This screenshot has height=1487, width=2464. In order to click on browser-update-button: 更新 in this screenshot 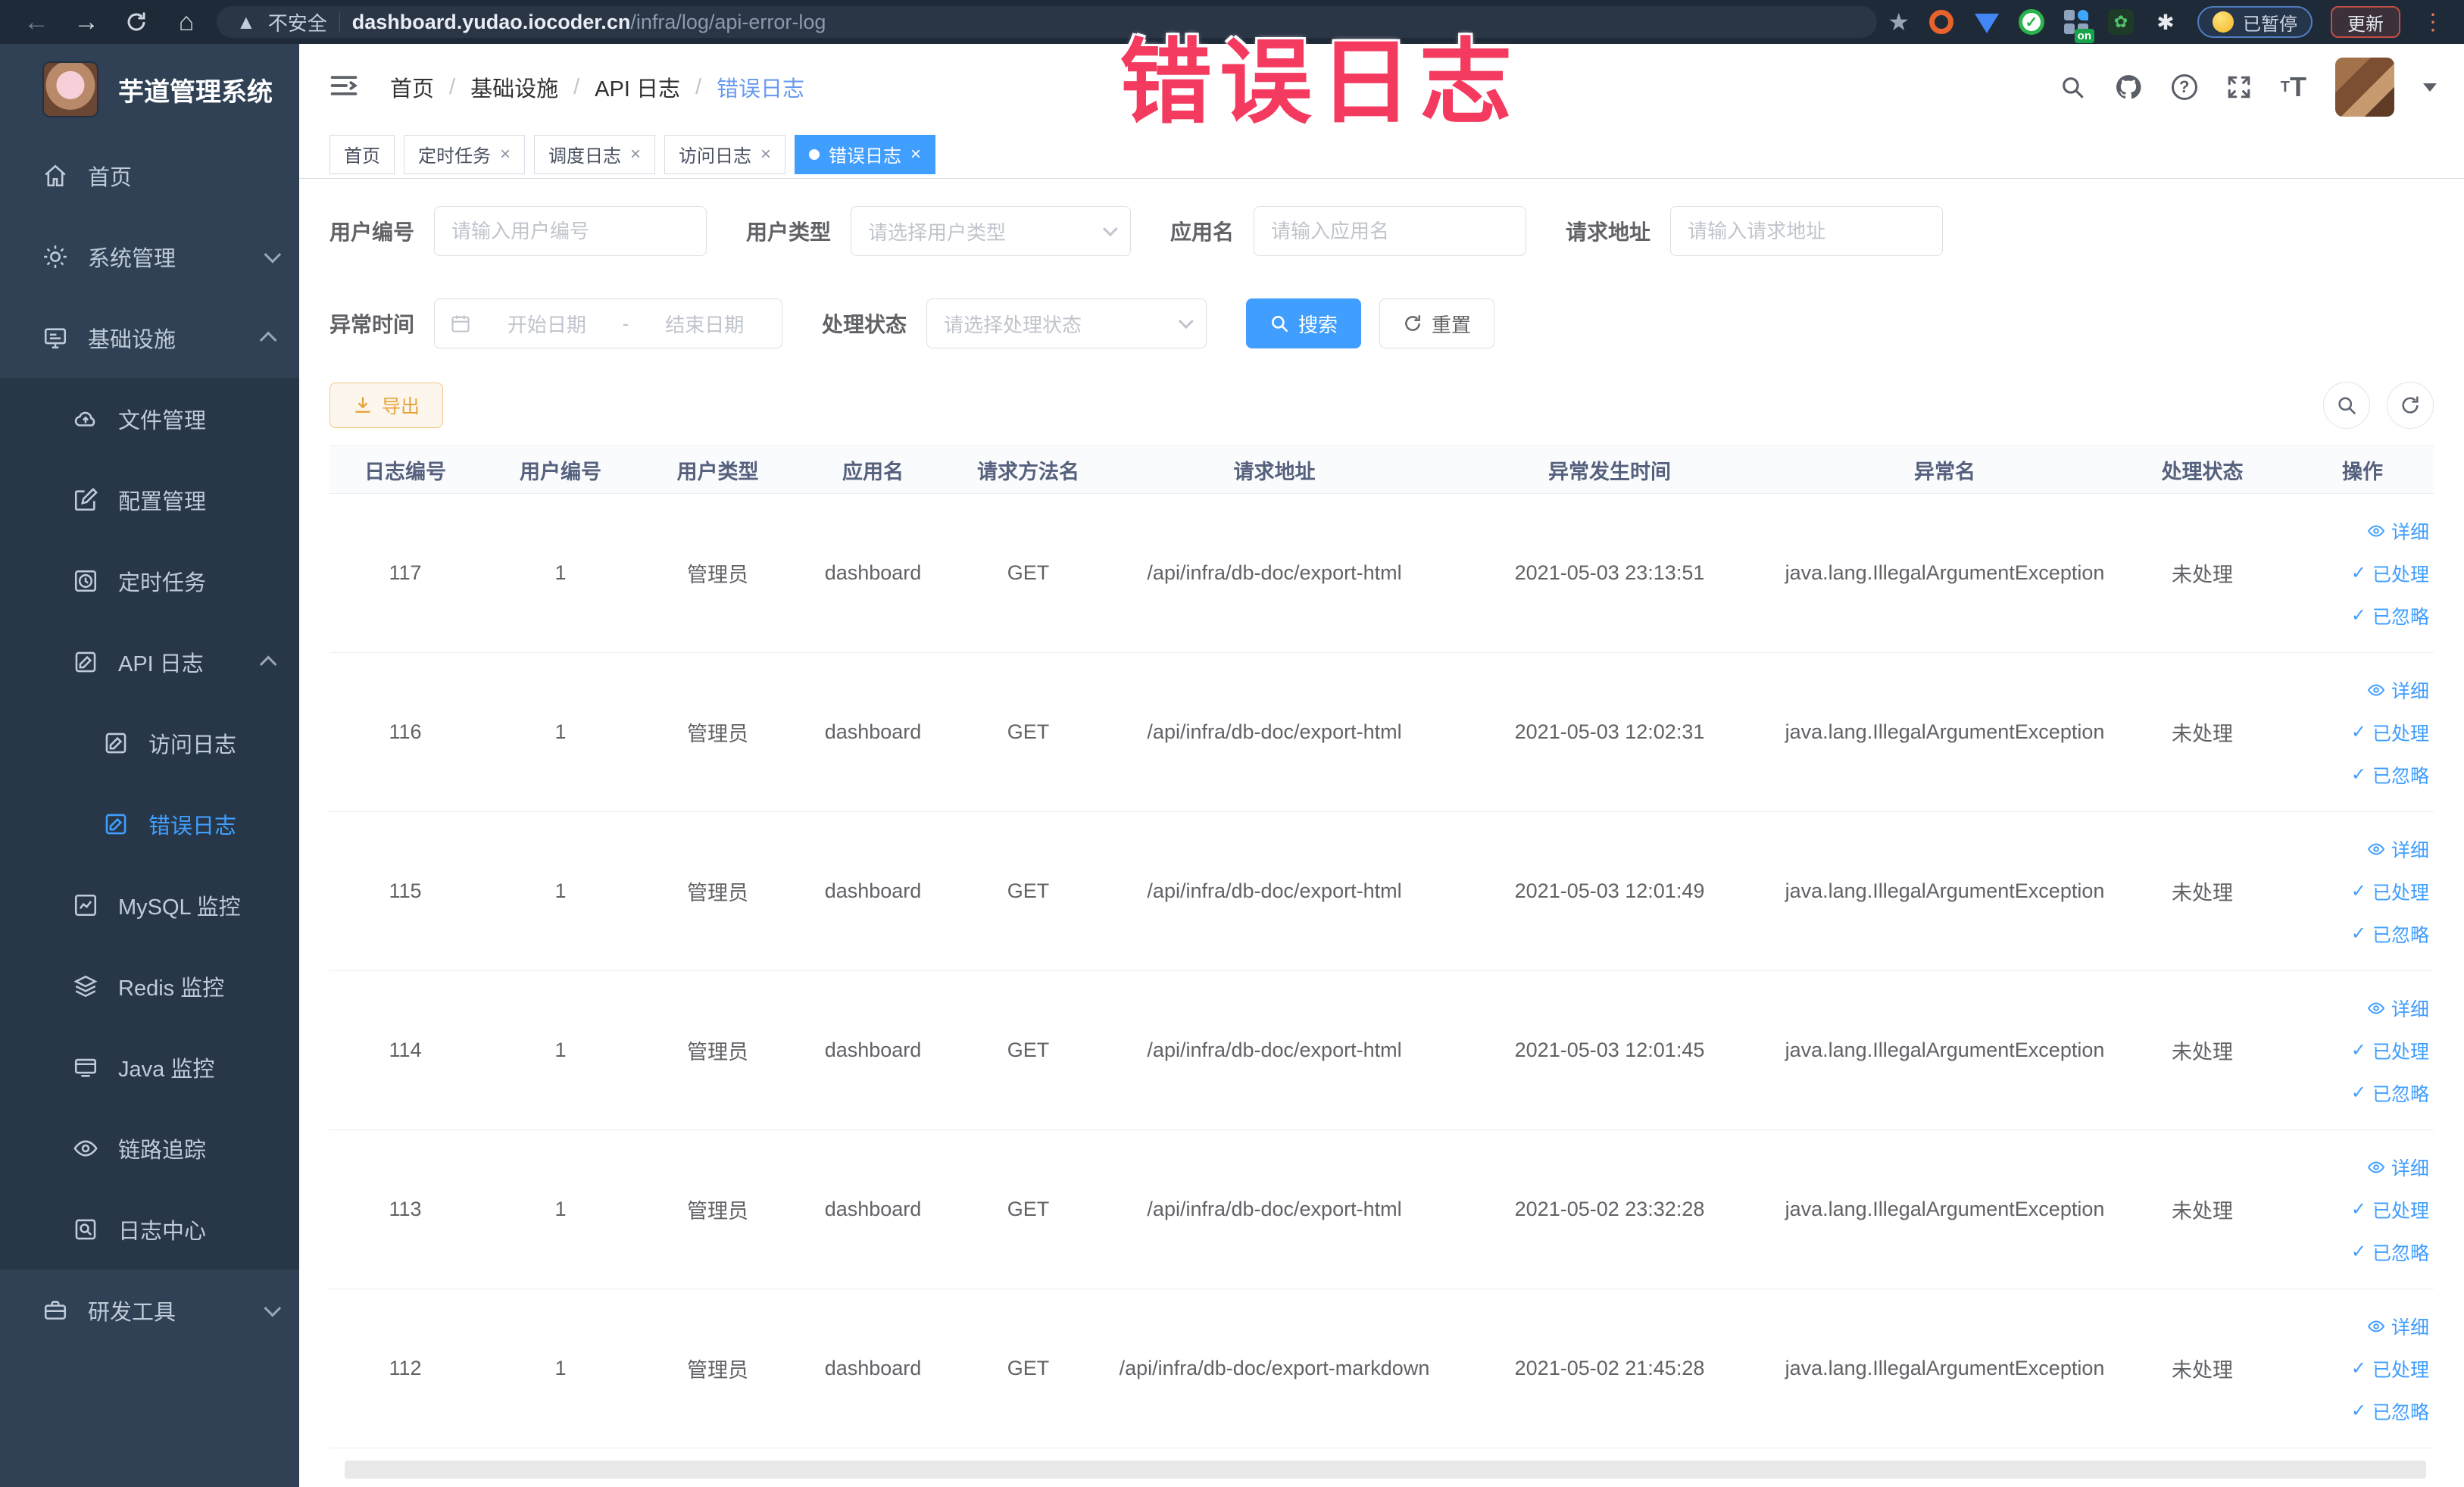, I will do `click(2365, 22)`.